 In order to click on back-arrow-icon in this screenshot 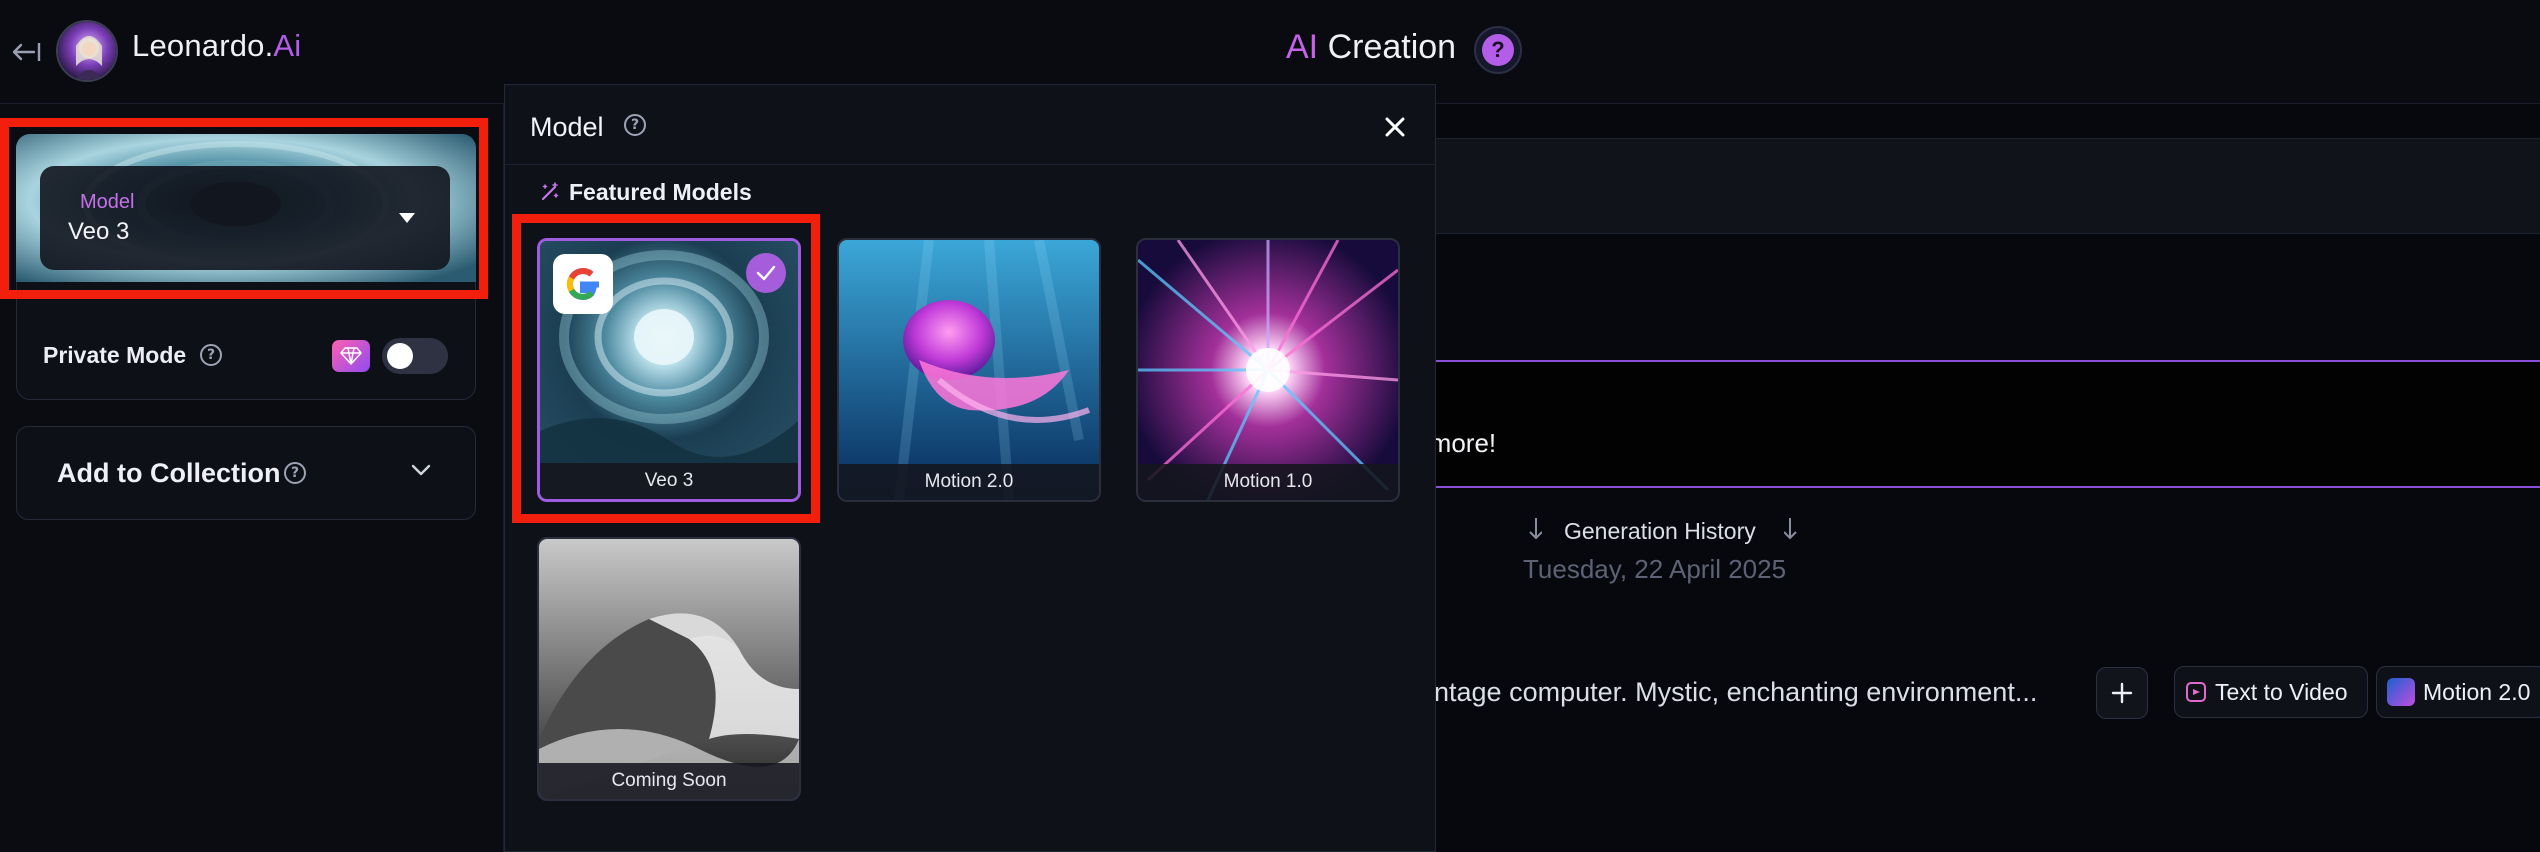, I will do `click(26, 52)`.